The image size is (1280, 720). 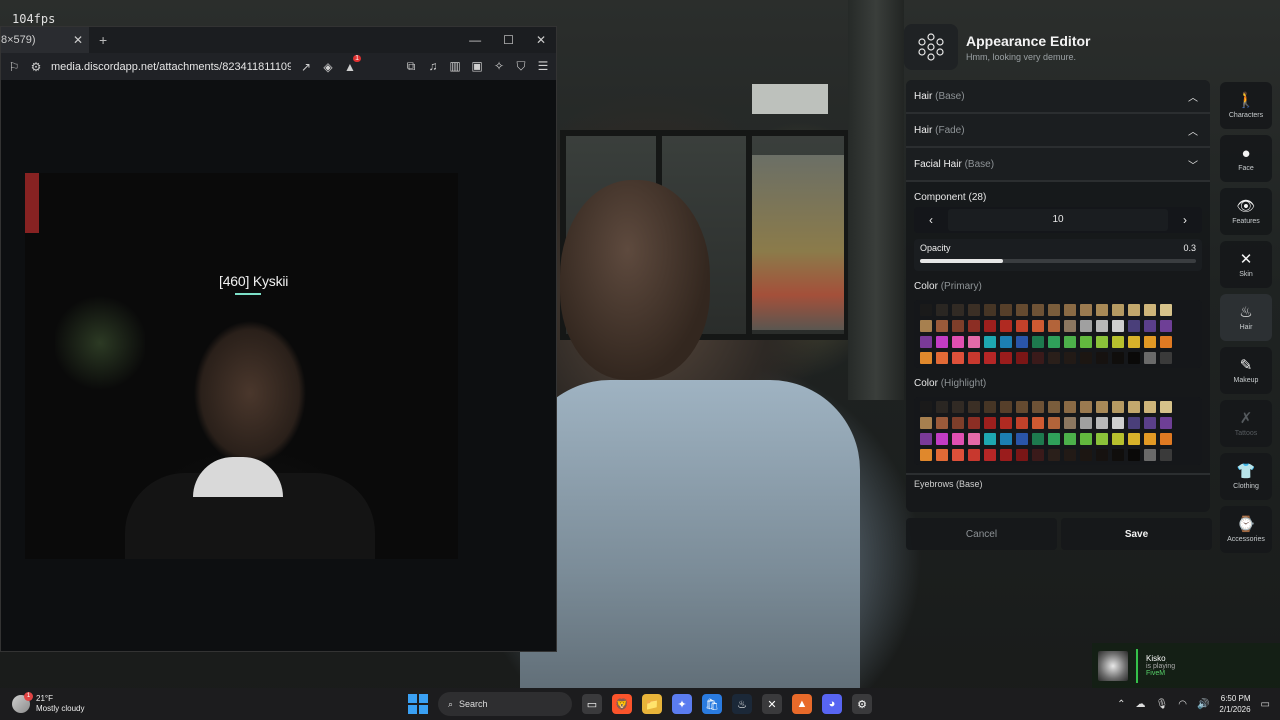 I want to click on nav-item-skin: ✕ Skin, so click(x=1246, y=264).